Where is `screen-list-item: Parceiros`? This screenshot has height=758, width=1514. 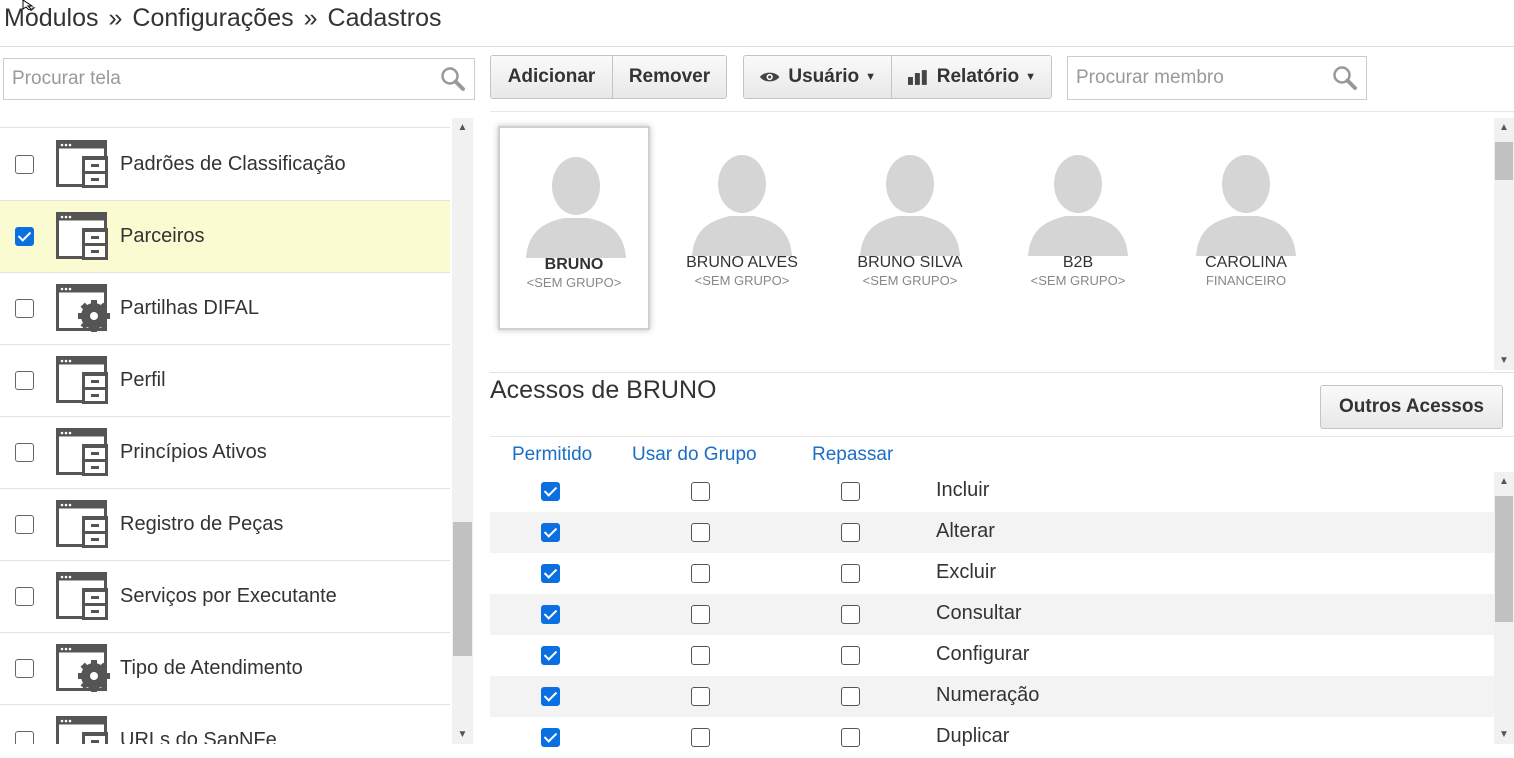
screen-list-item: Parceiros is located at coordinates (225, 237).